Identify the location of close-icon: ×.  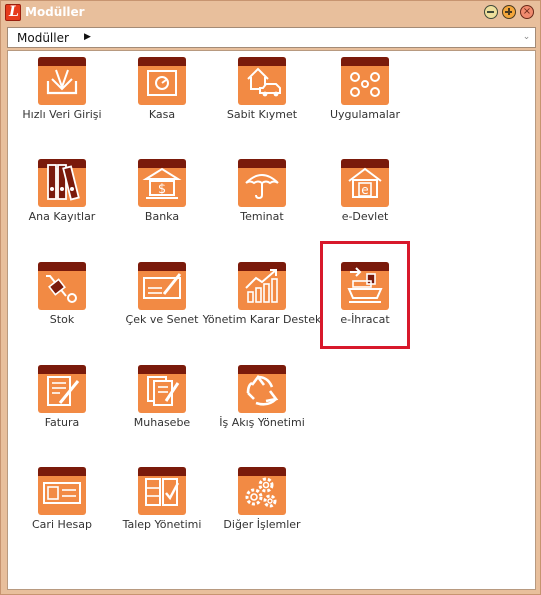
(527, 12).